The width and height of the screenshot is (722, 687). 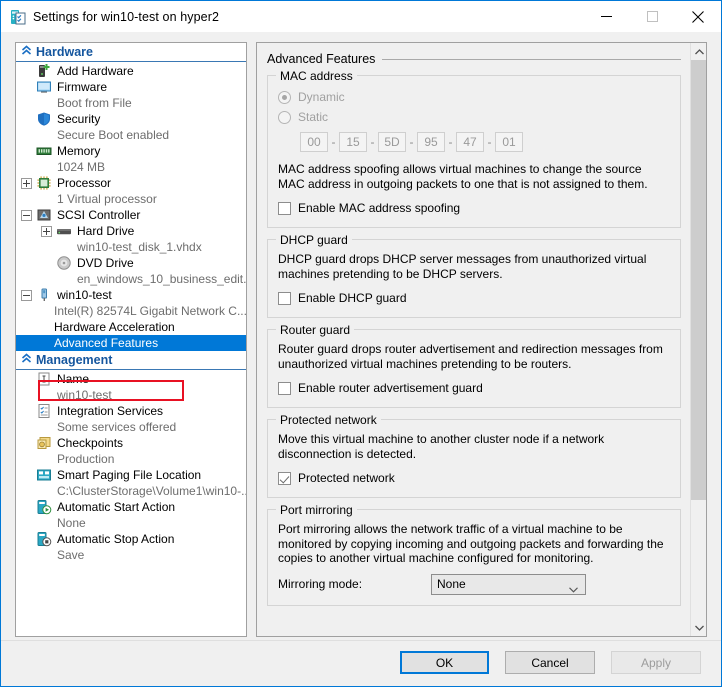 I want to click on content-scrollbar, so click(x=698, y=339).